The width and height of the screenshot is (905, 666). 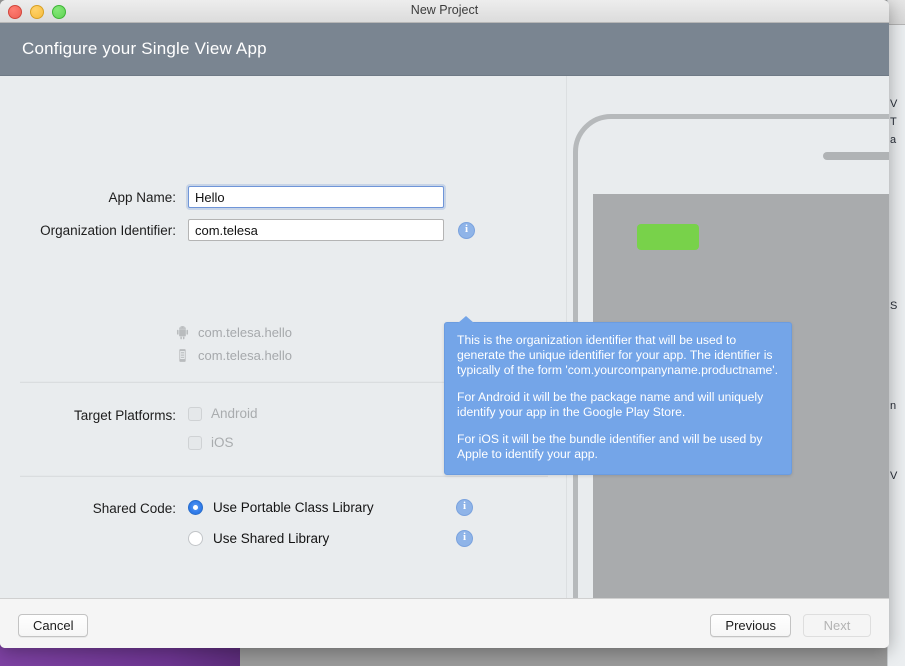 I want to click on next-button: Next, so click(x=837, y=625).